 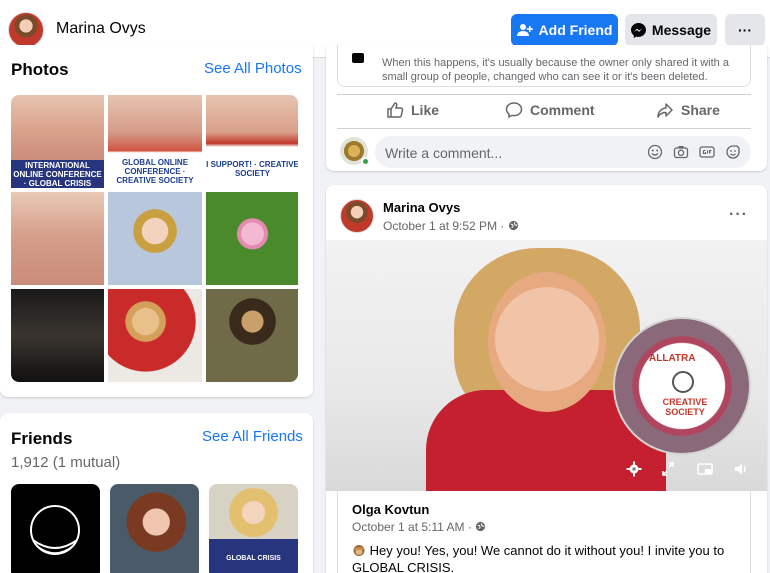 I want to click on share-icon, so click(x=665, y=110).